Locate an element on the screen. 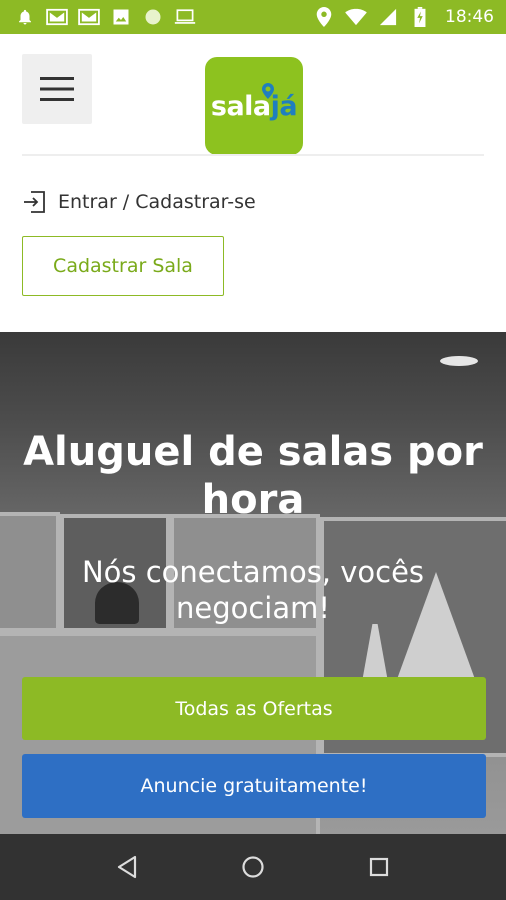 This screenshot has height=900, width=506. home-circle-icon is located at coordinates (253, 867).